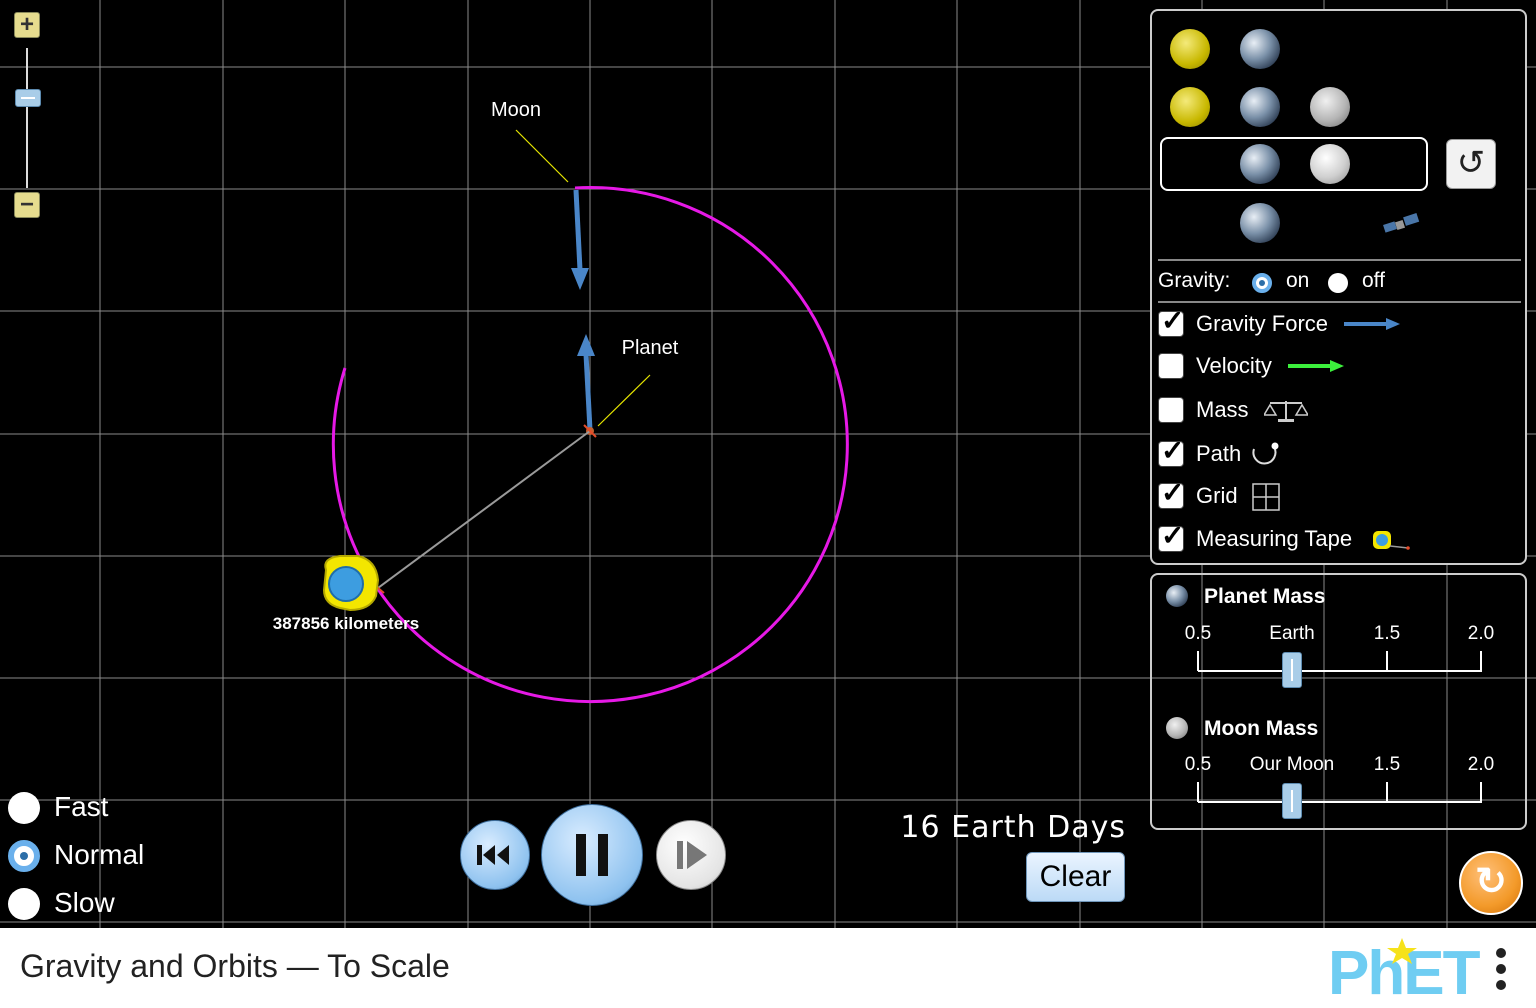 The image size is (1536, 1008). I want to click on reset-all-button: ↻, so click(1491, 883).